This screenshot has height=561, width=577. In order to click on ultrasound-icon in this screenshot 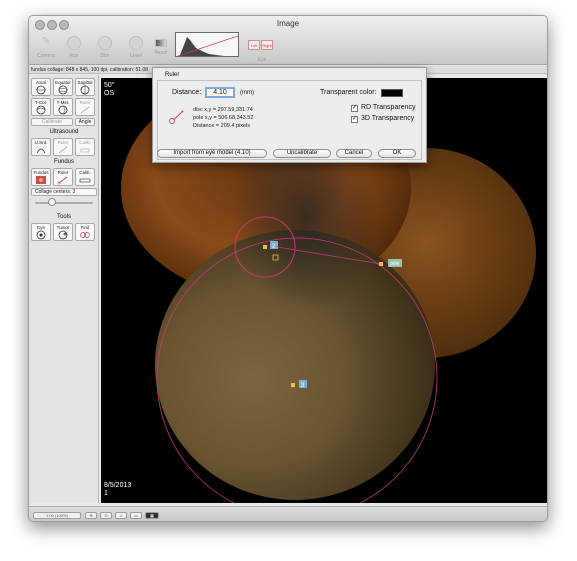, I will do `click(41, 151)`.